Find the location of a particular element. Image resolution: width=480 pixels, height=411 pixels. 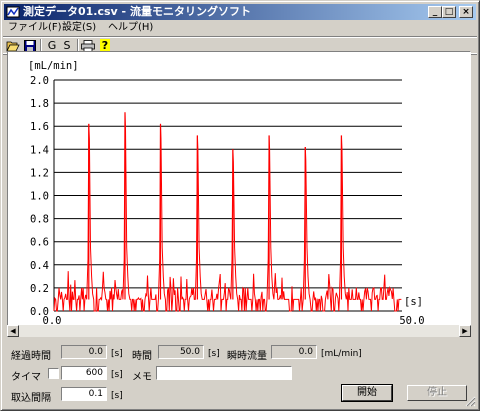

y-axis-title: [mL/min] is located at coordinates (53, 66).